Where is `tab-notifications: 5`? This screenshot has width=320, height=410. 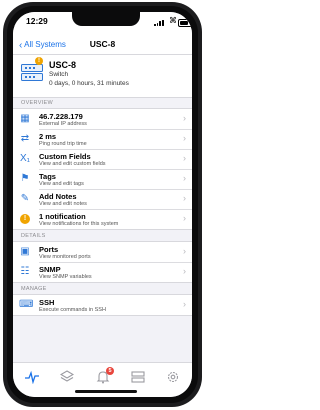
tab-notifications: 5 is located at coordinates (105, 375).